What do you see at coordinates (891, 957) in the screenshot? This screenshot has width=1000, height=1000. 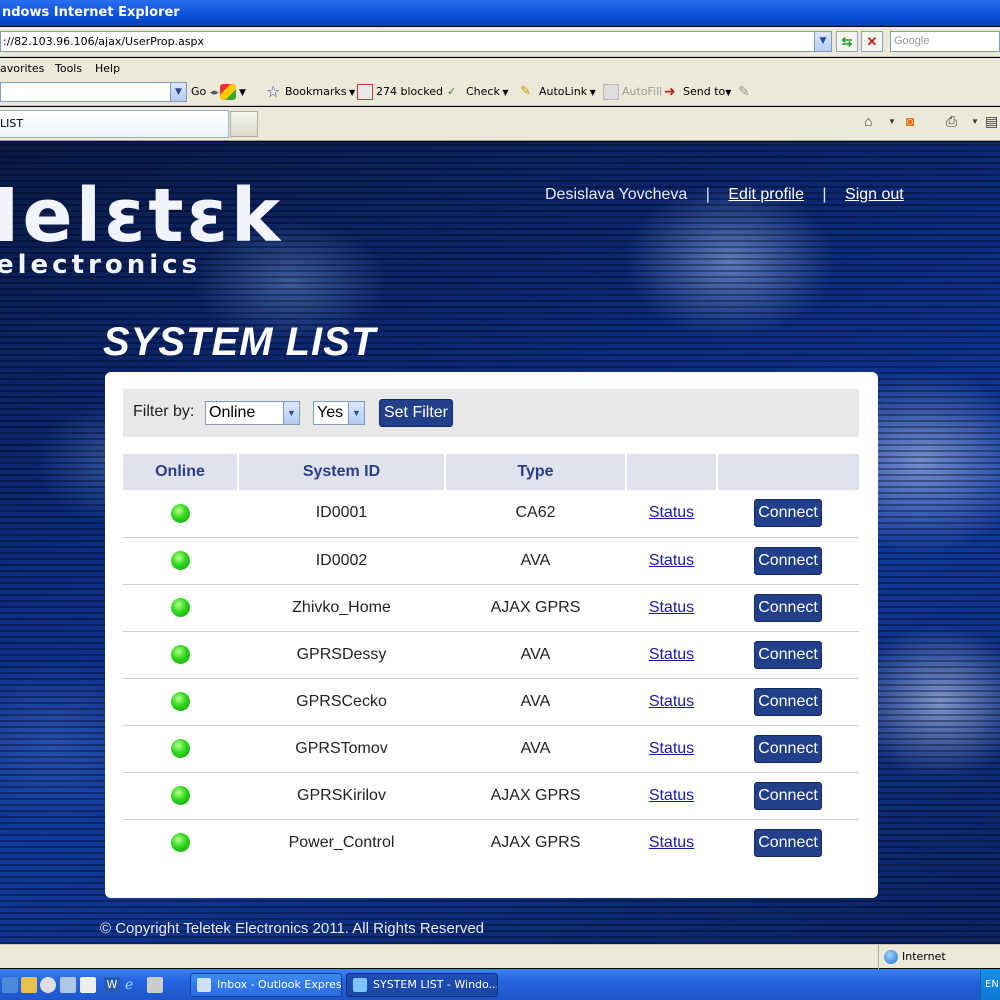 I see `globe-icon` at bounding box center [891, 957].